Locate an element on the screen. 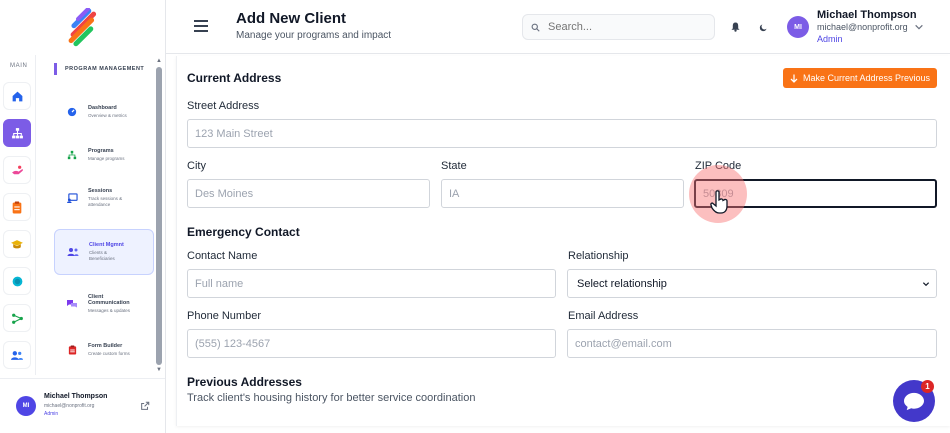 This screenshot has height=433, width=950. email-address-label: Email Address is located at coordinates (603, 316).